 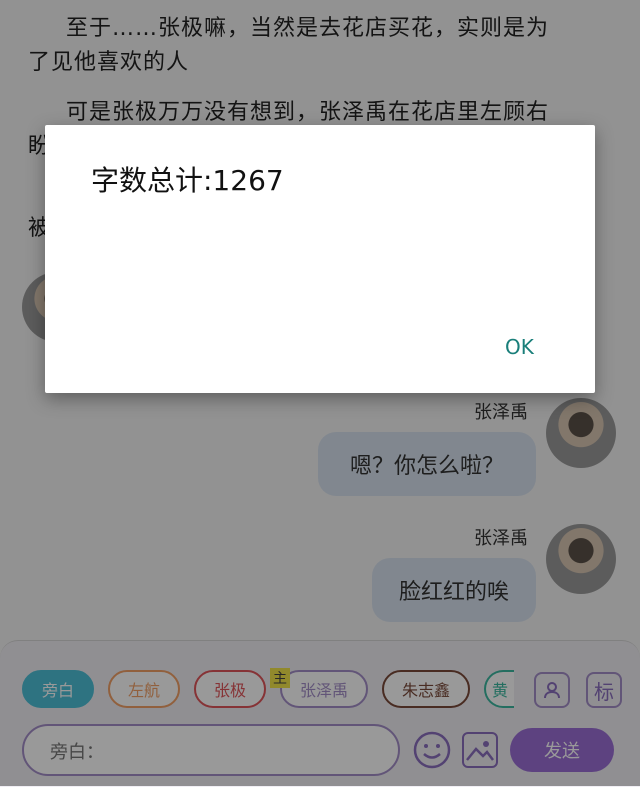 I want to click on ok-button: OK, so click(x=519, y=347).